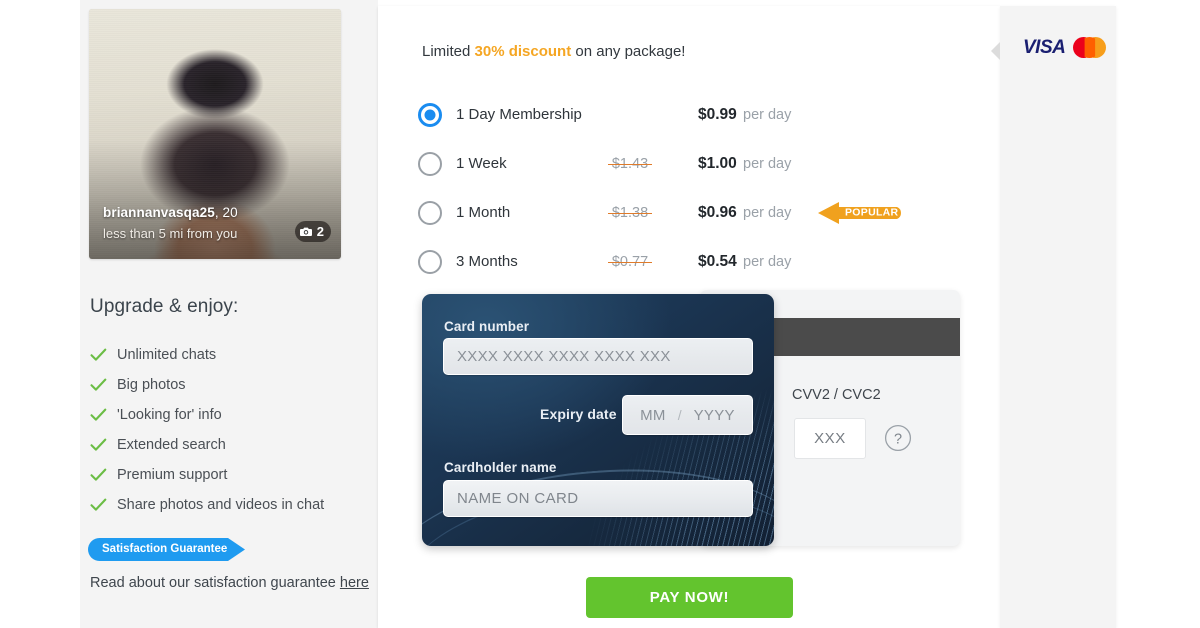 This screenshot has height=628, width=1200. What do you see at coordinates (169, 414) in the screenshot?
I see `benefit-label: 'Looking for' info` at bounding box center [169, 414].